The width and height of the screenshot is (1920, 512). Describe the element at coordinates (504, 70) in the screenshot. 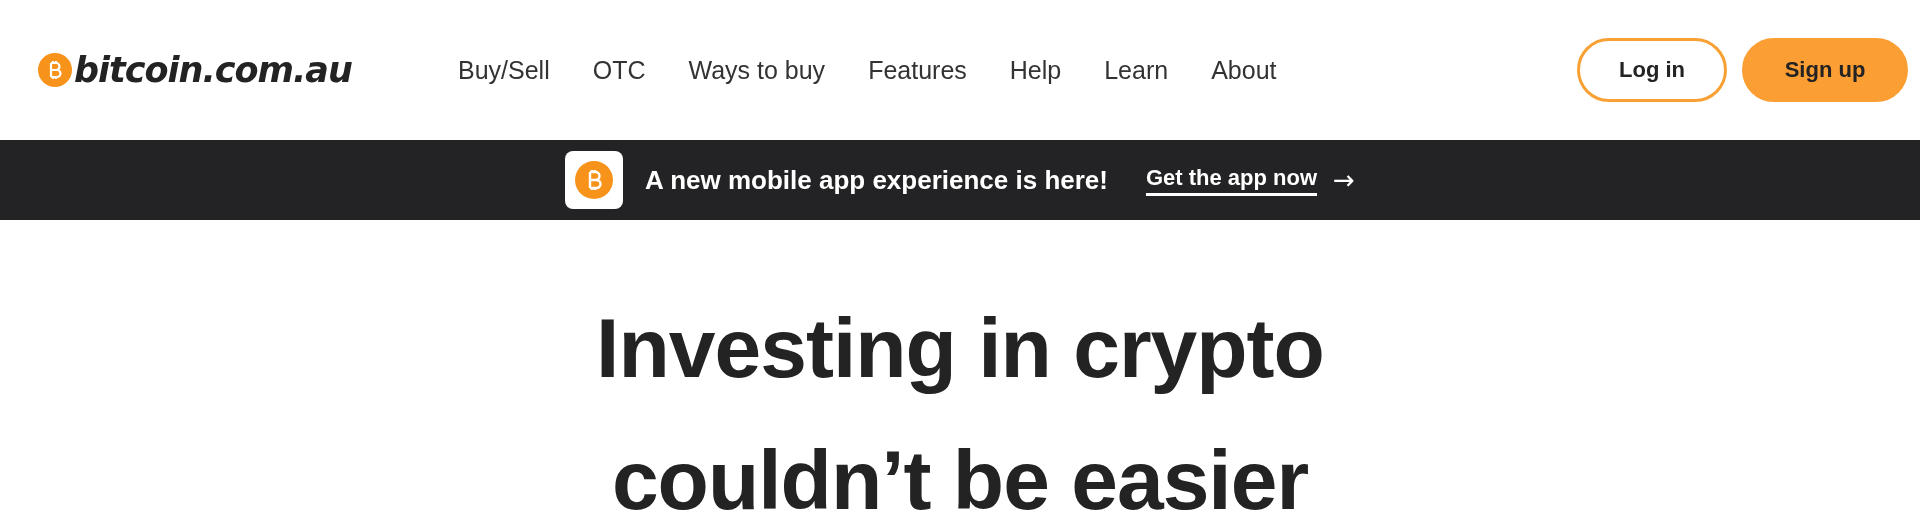

I see `nav-link: Buy/Sell` at that location.